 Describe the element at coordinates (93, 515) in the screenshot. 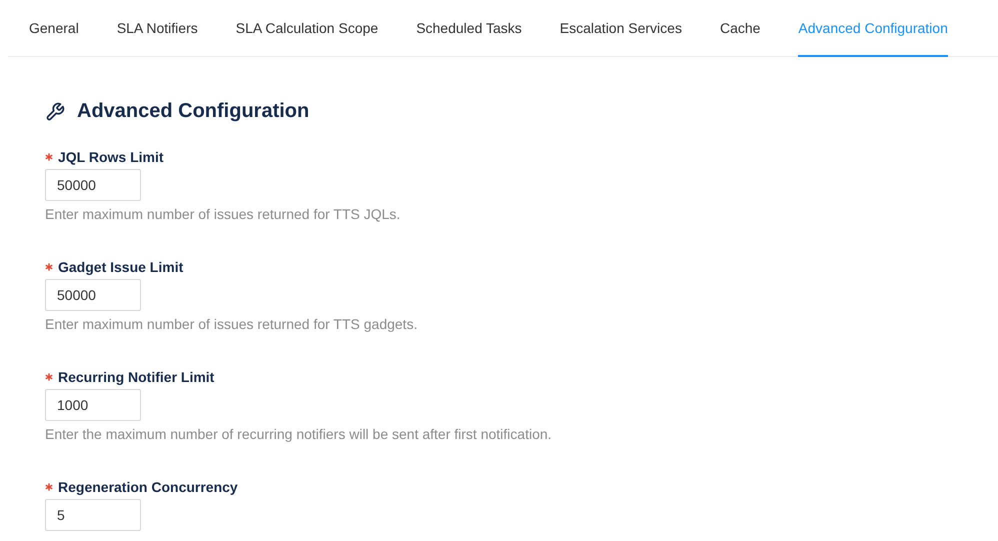

I see `input-field: 5` at that location.